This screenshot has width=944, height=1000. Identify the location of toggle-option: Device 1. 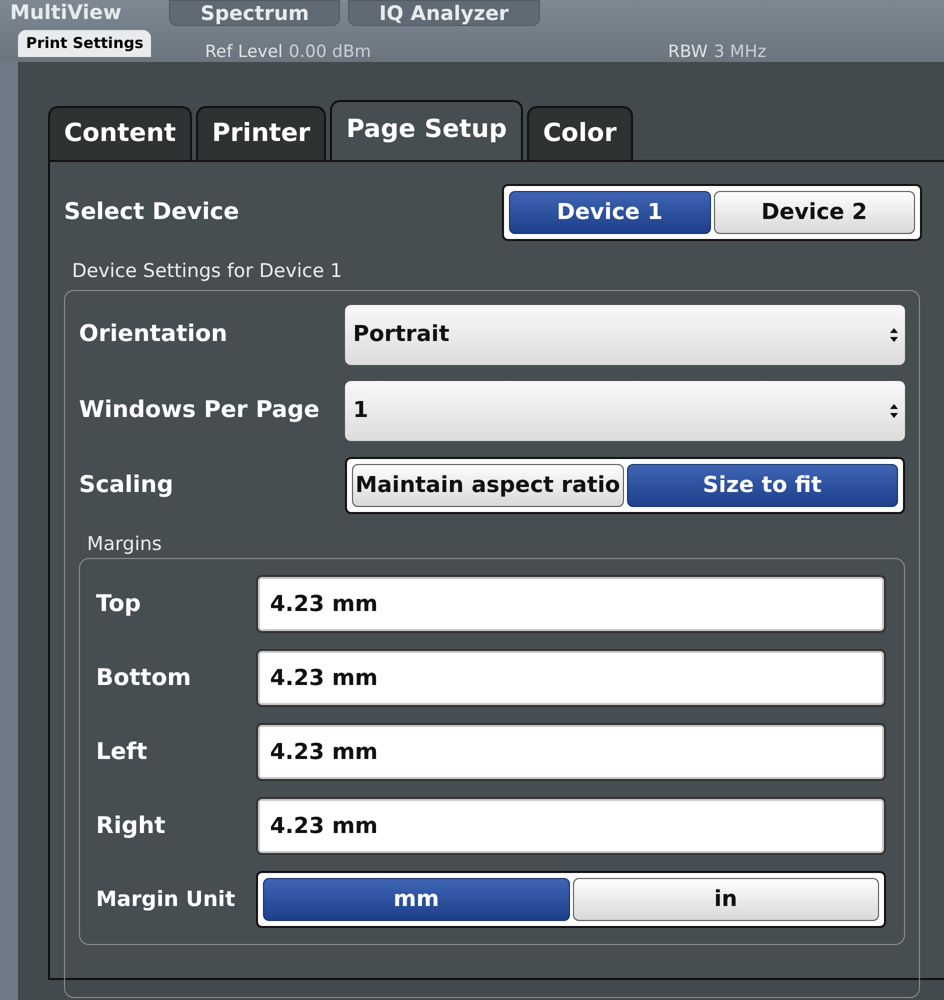
(609, 212).